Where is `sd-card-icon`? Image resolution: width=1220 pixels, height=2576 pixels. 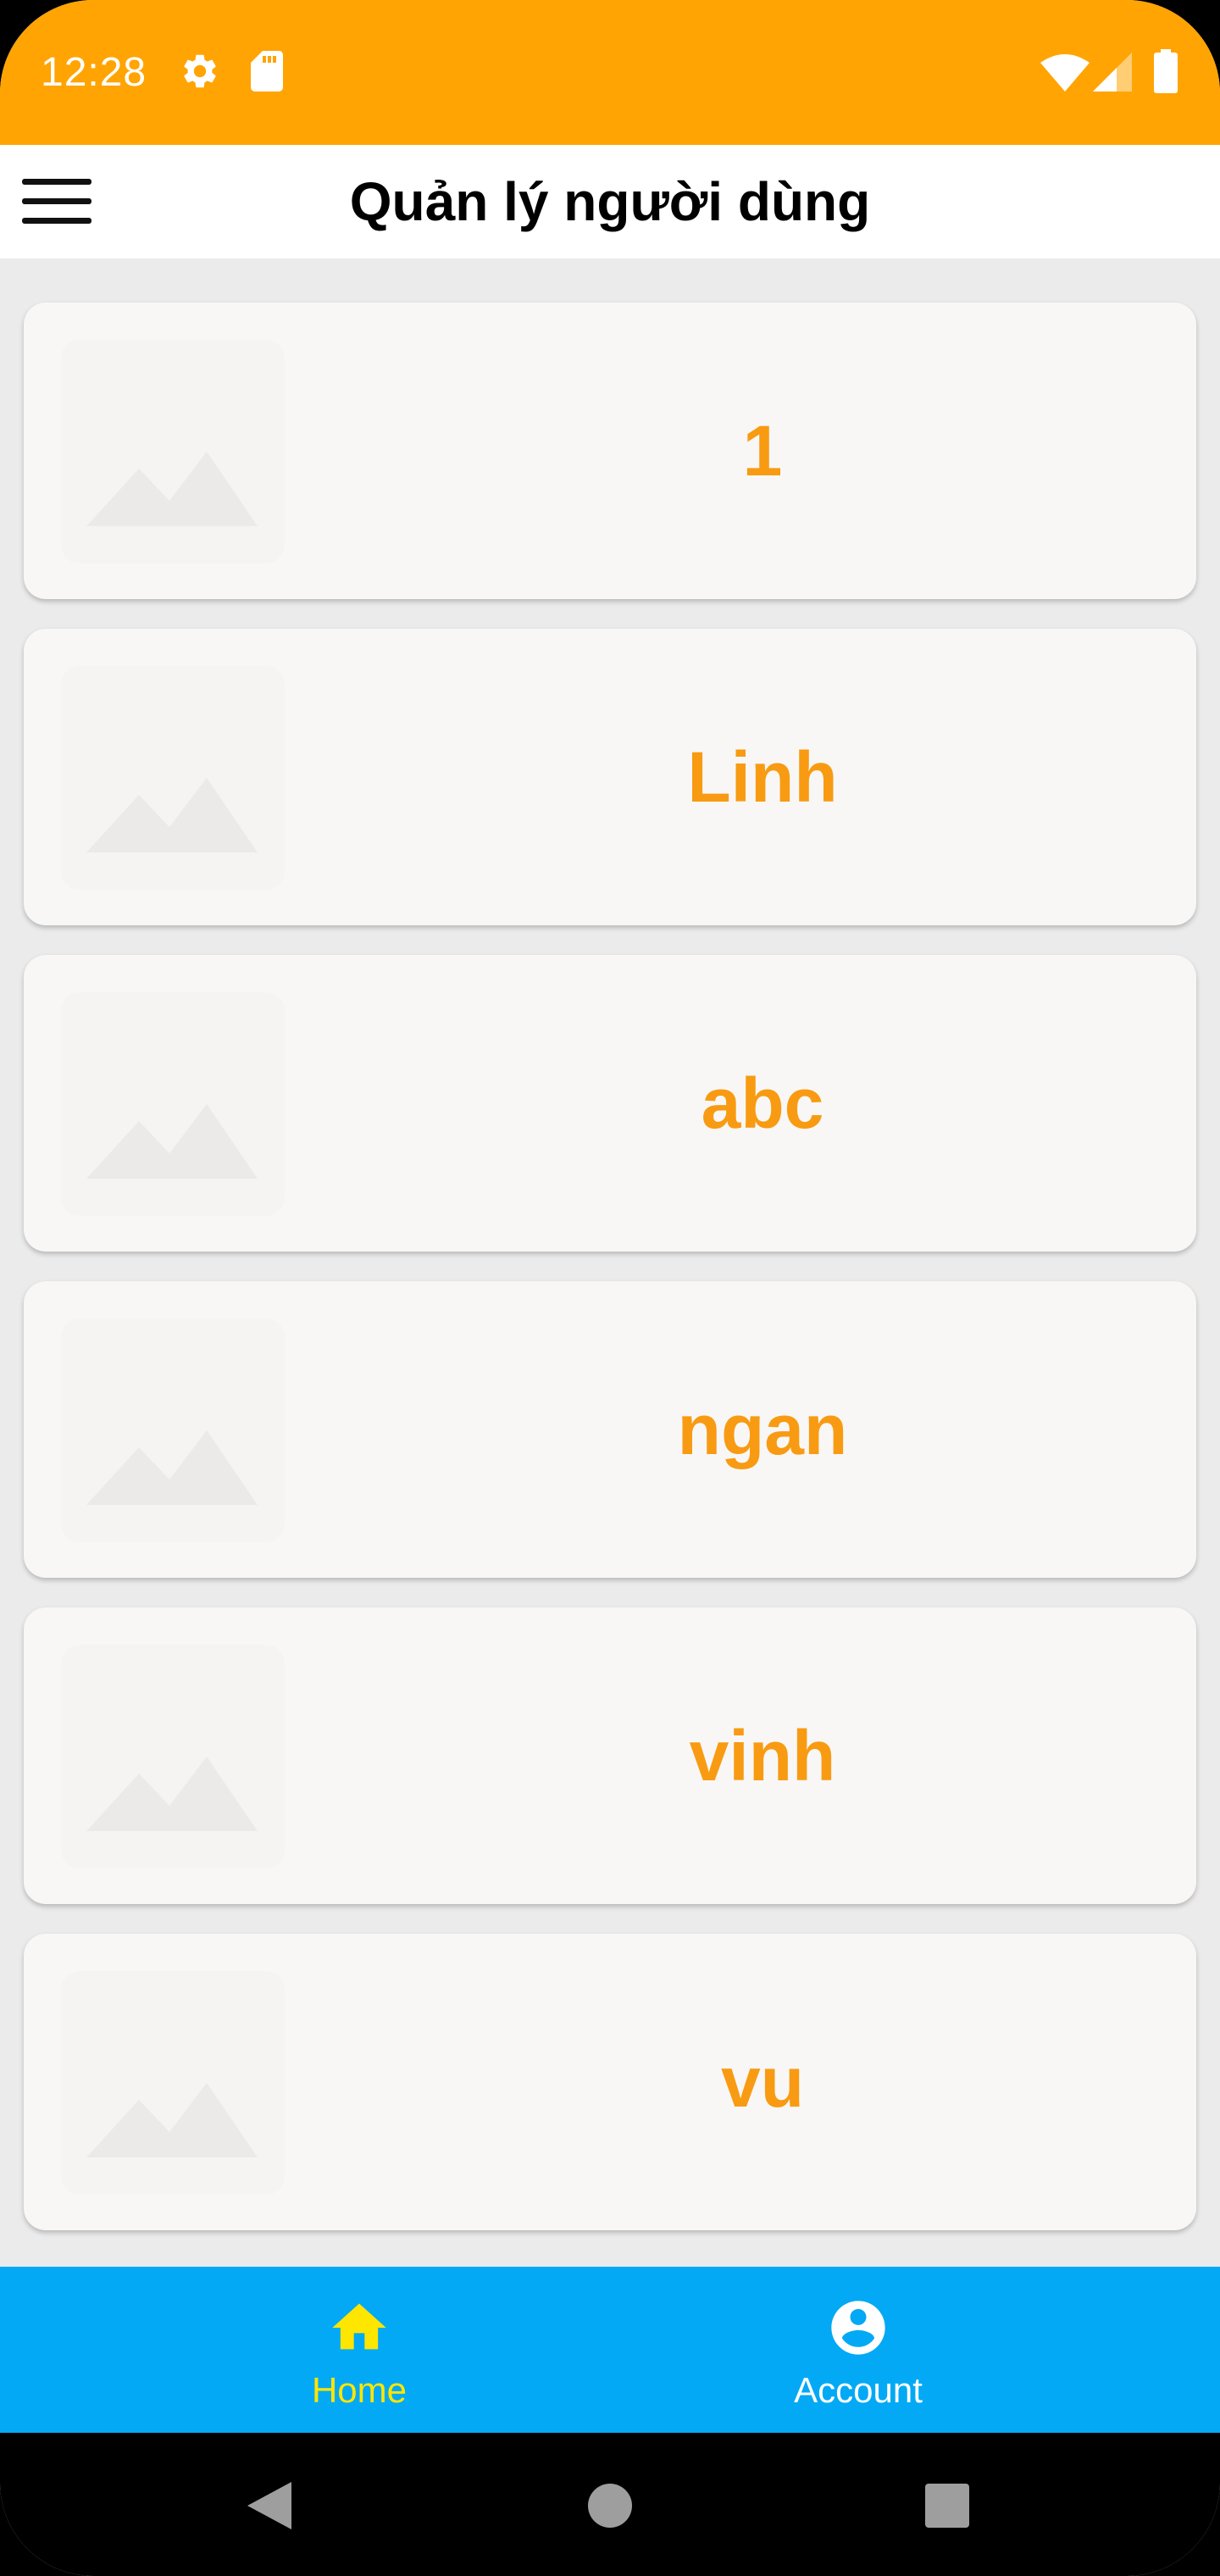 sd-card-icon is located at coordinates (267, 71).